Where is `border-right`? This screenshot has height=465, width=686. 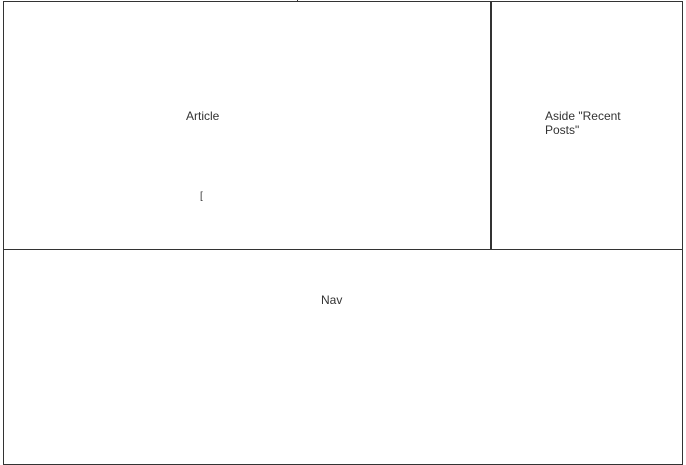
border-right is located at coordinates (682, 233).